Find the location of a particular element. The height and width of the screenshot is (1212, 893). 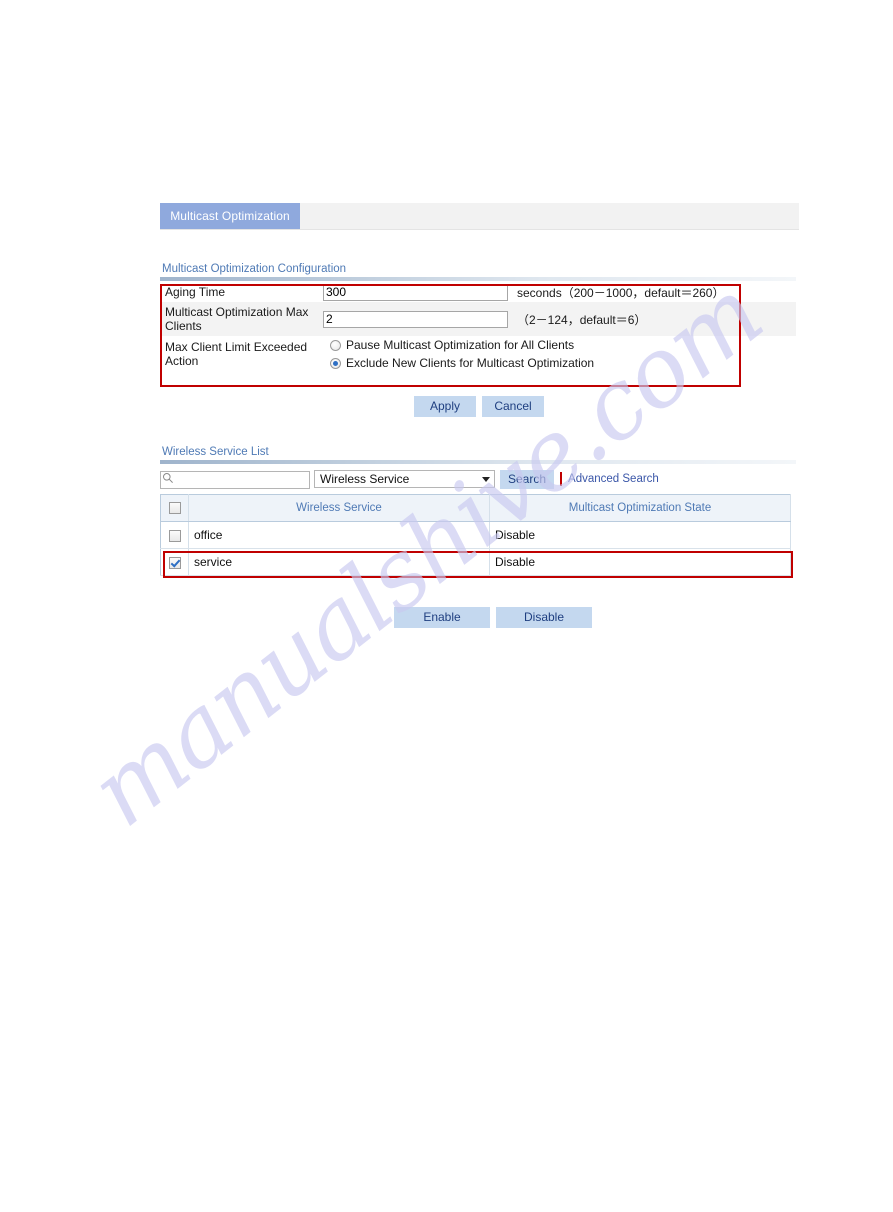

max-clients-label: Multicast Optimization Max Clients is located at coordinates (237, 319).